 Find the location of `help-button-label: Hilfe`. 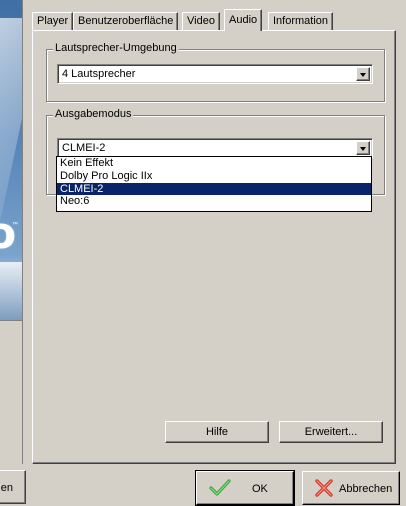

help-button-label: Hilfe is located at coordinates (216, 432).